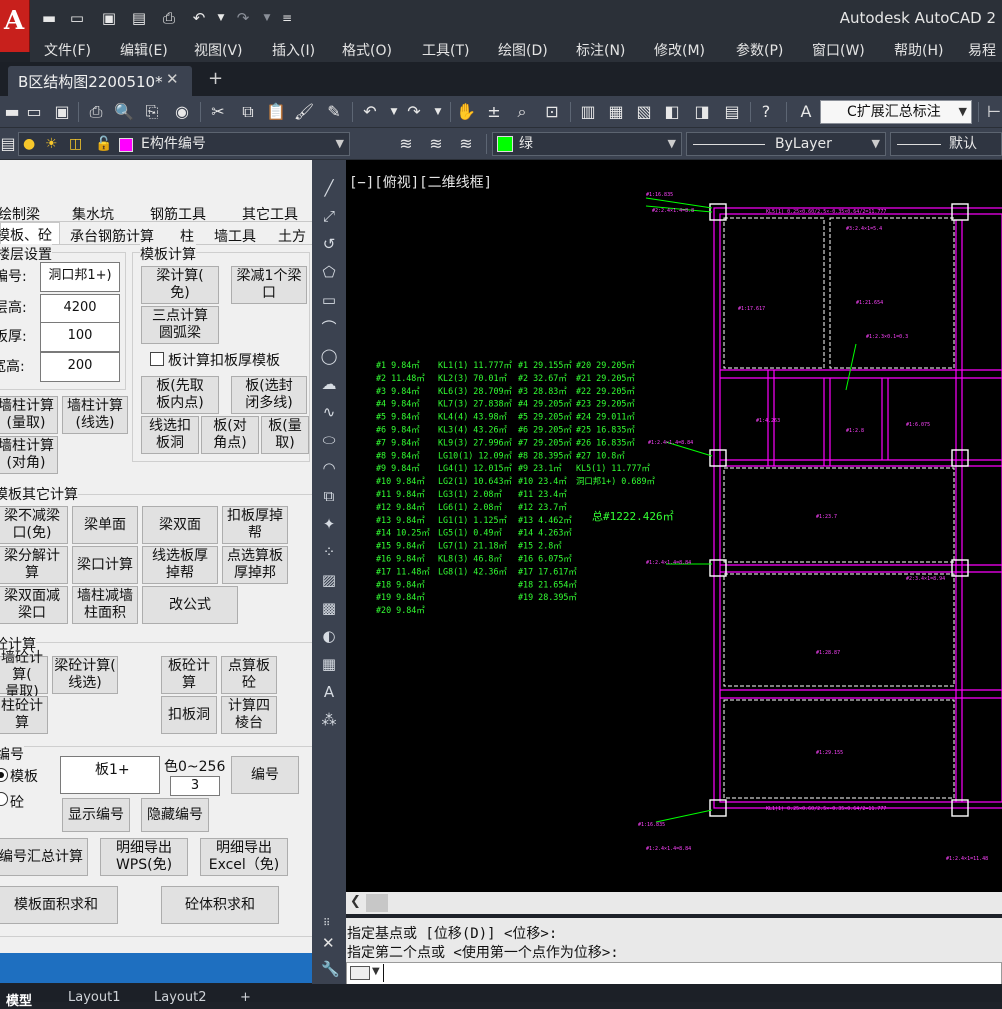 This screenshot has height=1009, width=1002. Describe the element at coordinates (249, 715) in the screenshot. I see `frustum-calc-button: 计算四 棱台` at that location.